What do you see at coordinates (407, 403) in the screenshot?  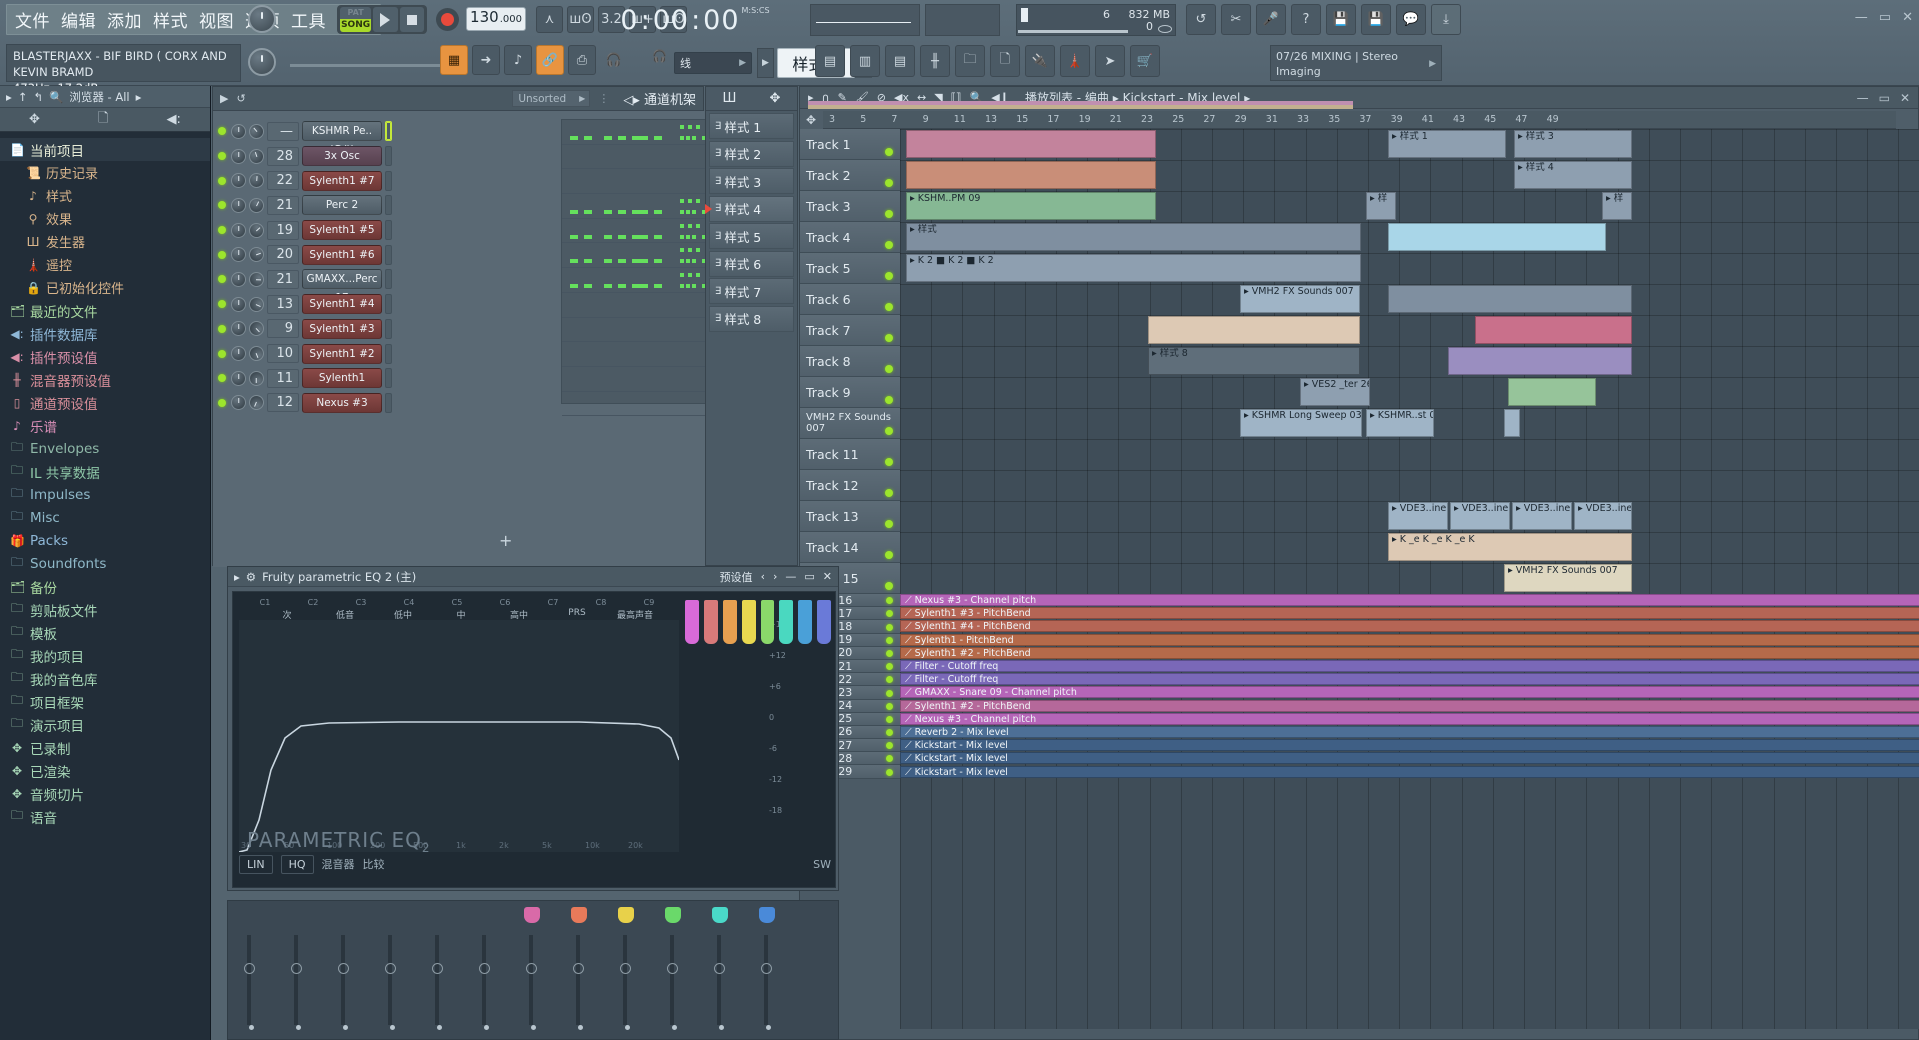 I see `channel-row: 12 Nexus #3` at bounding box center [407, 403].